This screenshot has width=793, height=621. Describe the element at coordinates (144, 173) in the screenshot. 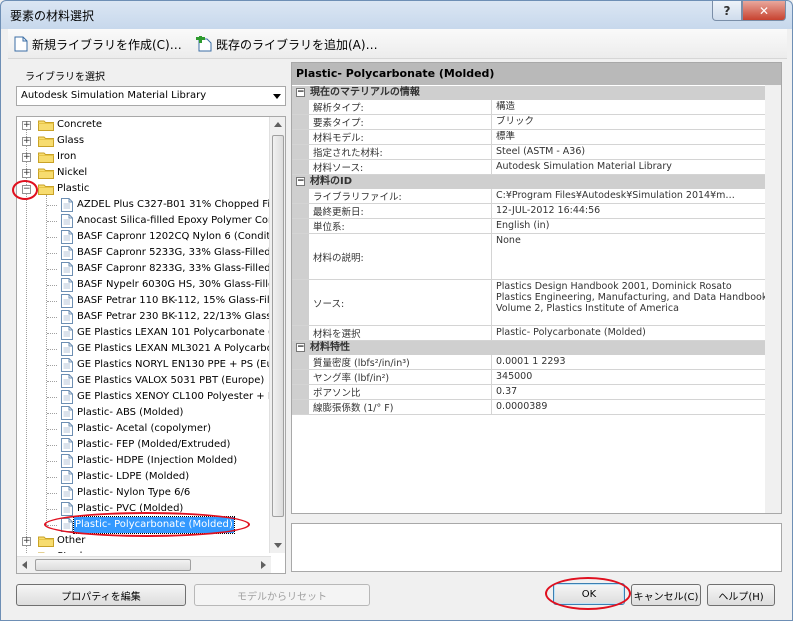

I see `tree-folder-nickel: + Nickel` at that location.